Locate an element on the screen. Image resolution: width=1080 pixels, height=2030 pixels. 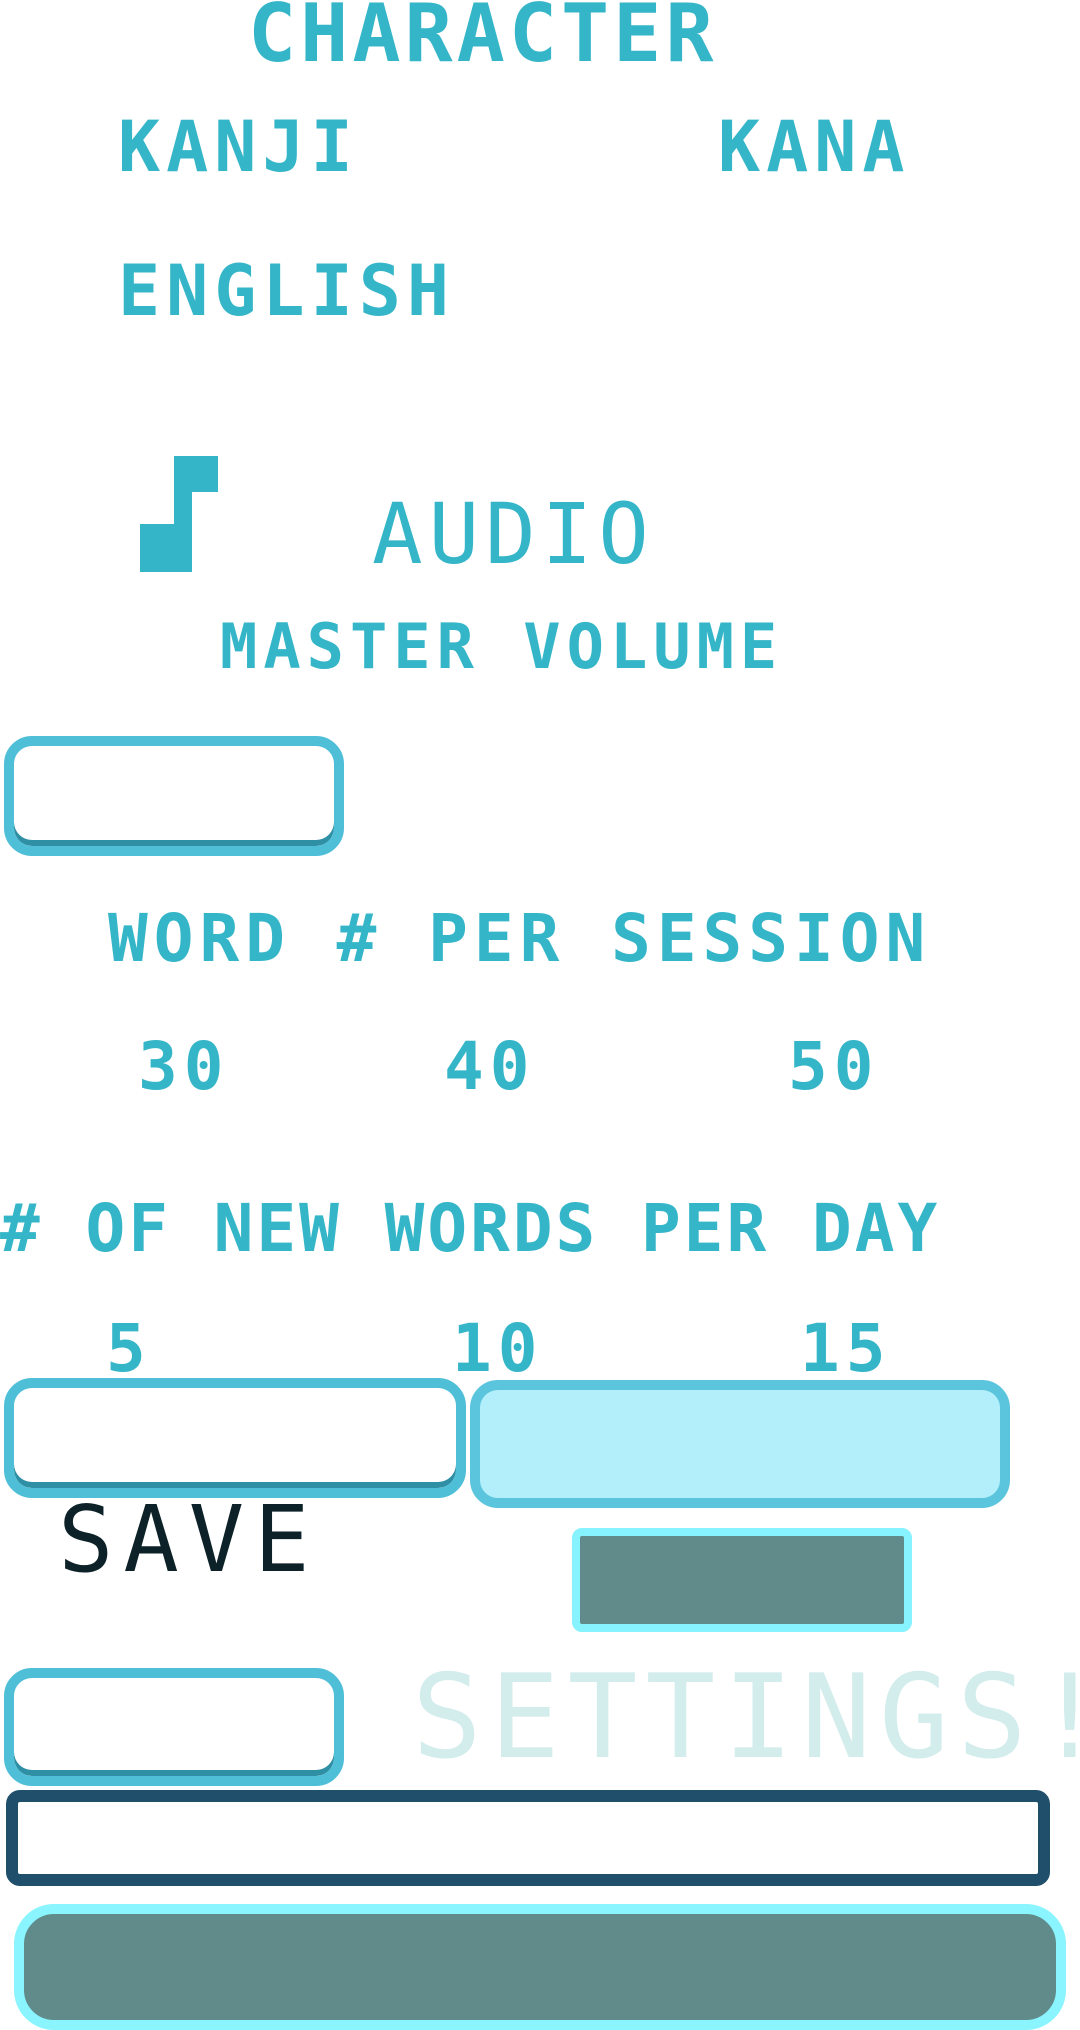
audio-title: AUDIO is located at coordinates (513, 534).